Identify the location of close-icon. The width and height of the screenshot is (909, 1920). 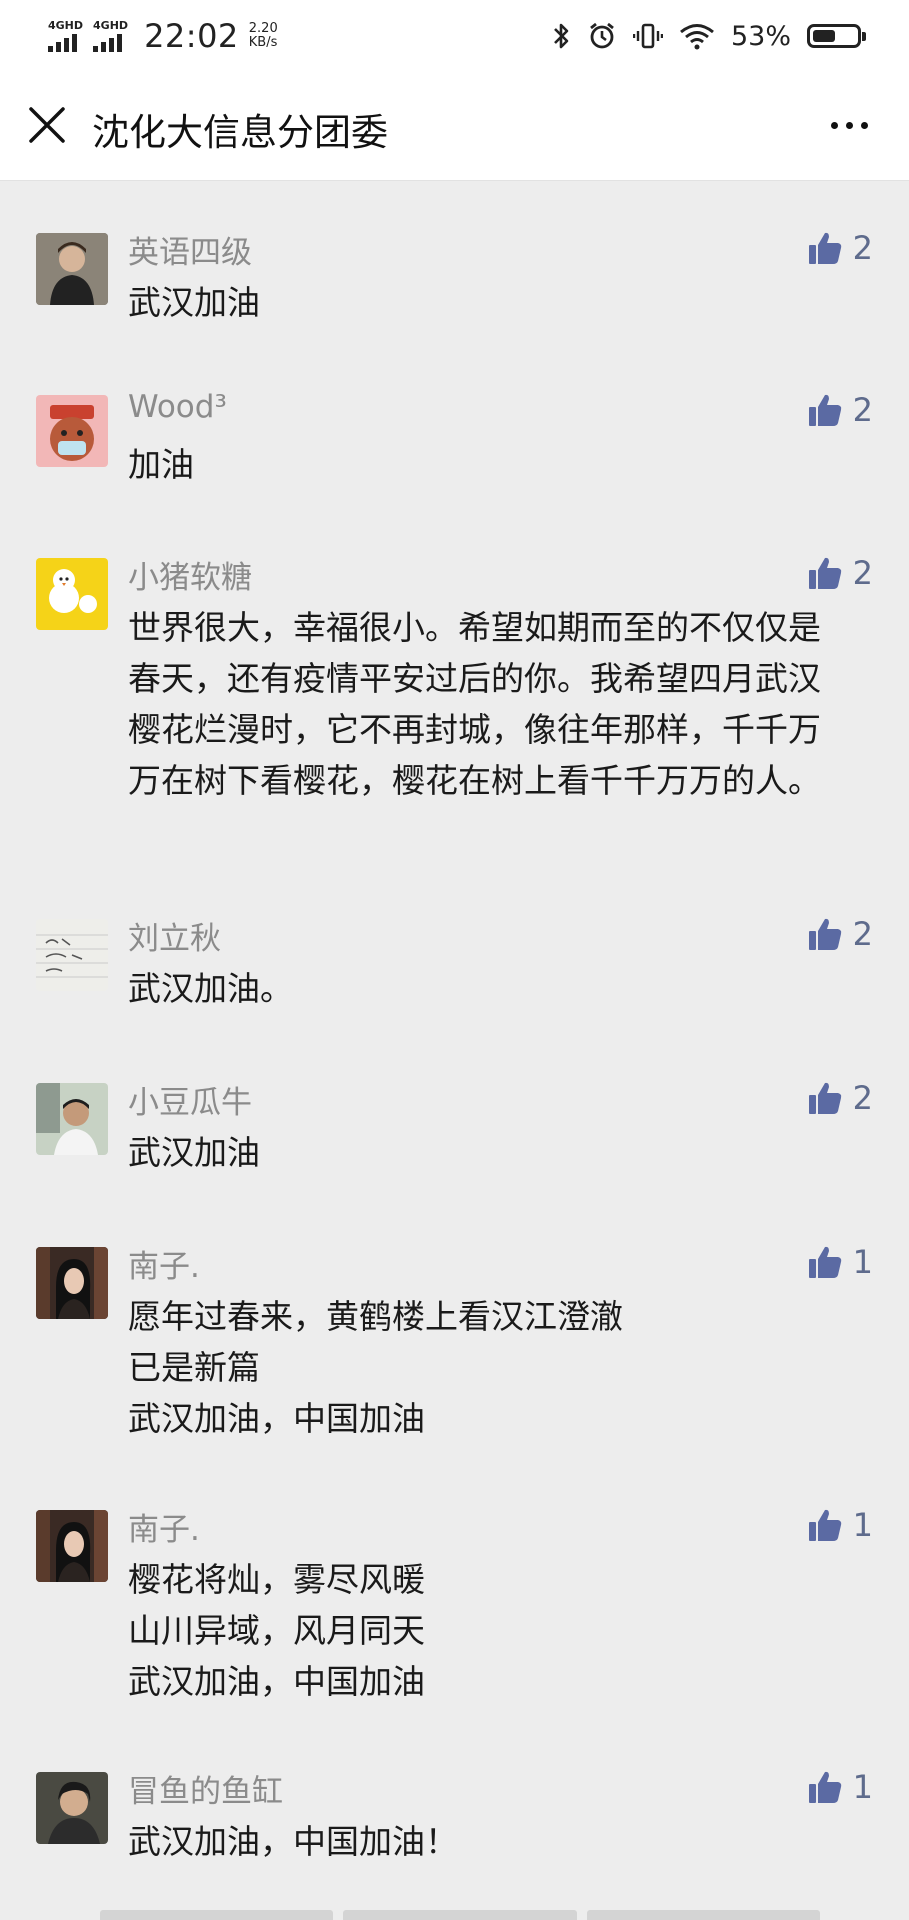
(47, 125).